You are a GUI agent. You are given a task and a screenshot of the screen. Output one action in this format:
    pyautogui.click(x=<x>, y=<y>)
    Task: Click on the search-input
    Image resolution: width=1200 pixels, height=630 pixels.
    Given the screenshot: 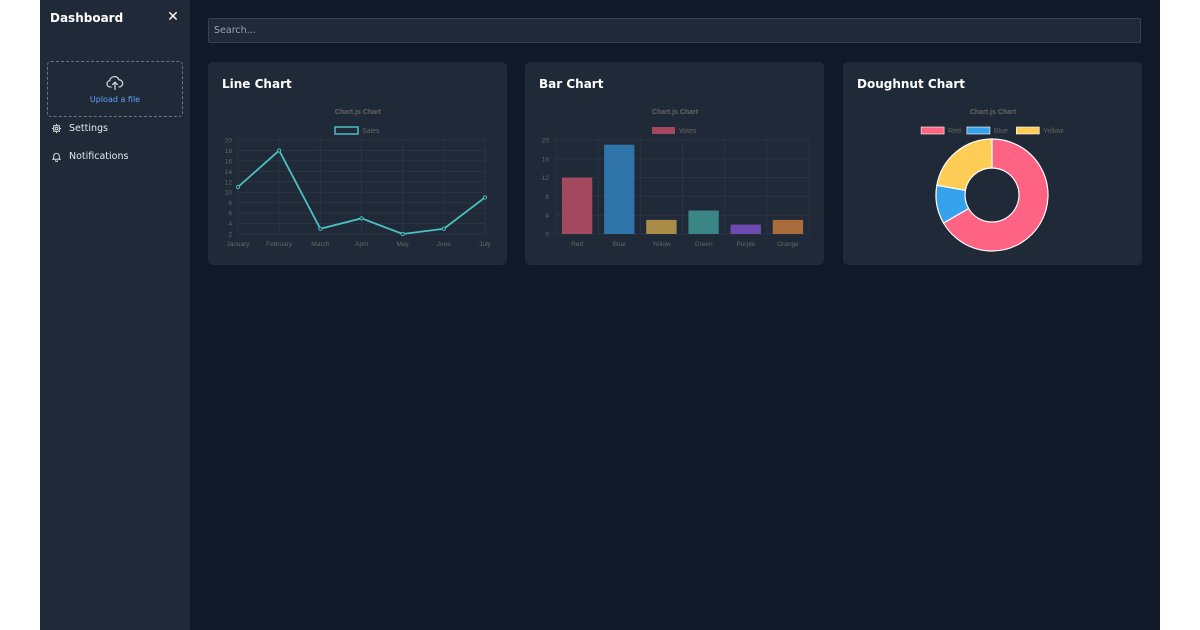 What is the action you would take?
    pyautogui.click(x=674, y=30)
    